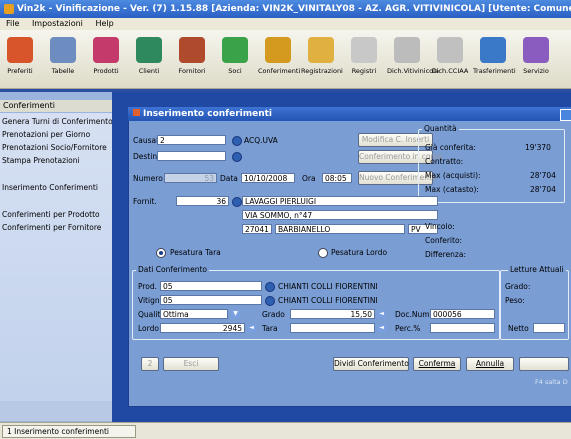 The height and width of the screenshot is (439, 571). Describe the element at coordinates (257, 229) in the screenshot. I see `fornit-cap: 27041` at that location.